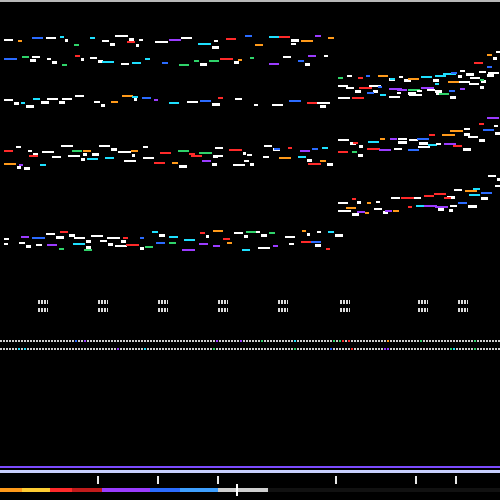 The width and height of the screenshot is (500, 500). I want to click on playhead, so click(237, 490).